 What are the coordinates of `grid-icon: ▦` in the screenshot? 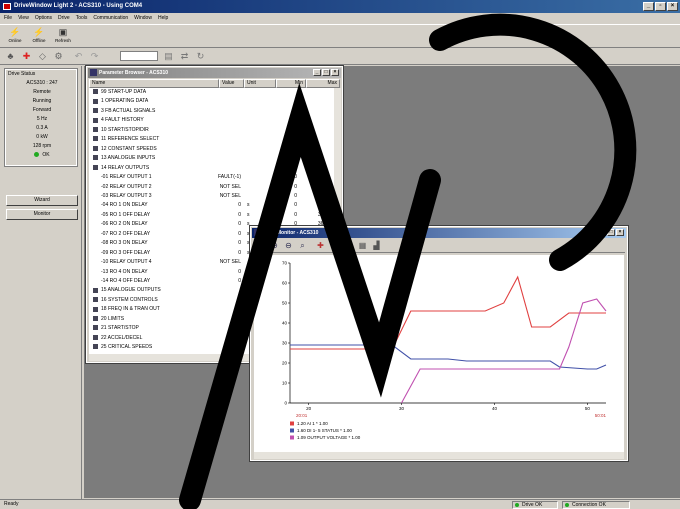 It's located at (362, 245).